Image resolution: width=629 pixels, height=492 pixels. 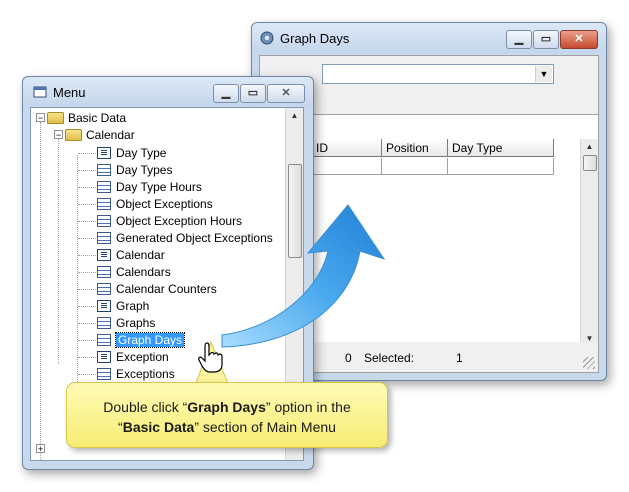 I want to click on callout-graph-days: Graph Days, so click(x=226, y=407).